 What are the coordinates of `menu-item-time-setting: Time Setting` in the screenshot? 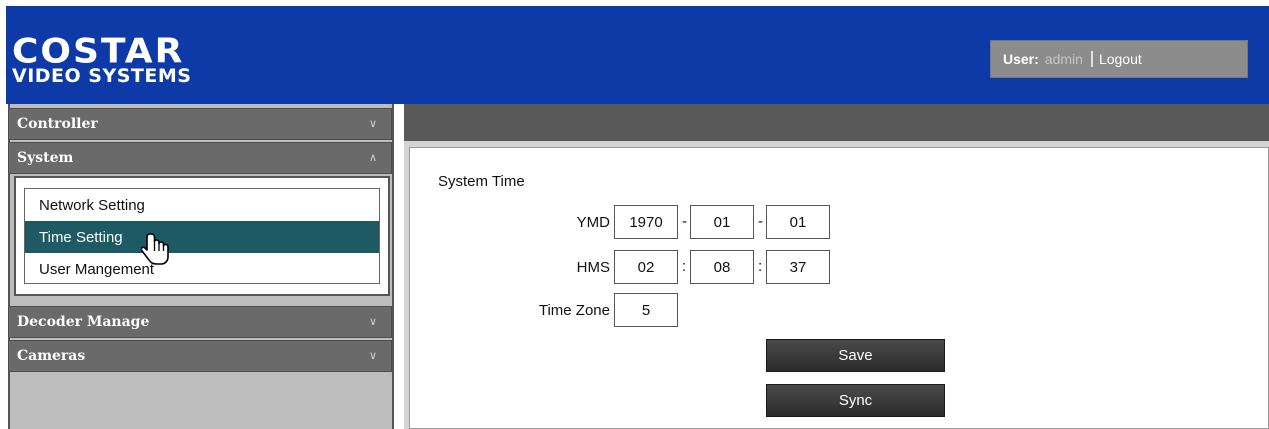 It's located at (202, 237).